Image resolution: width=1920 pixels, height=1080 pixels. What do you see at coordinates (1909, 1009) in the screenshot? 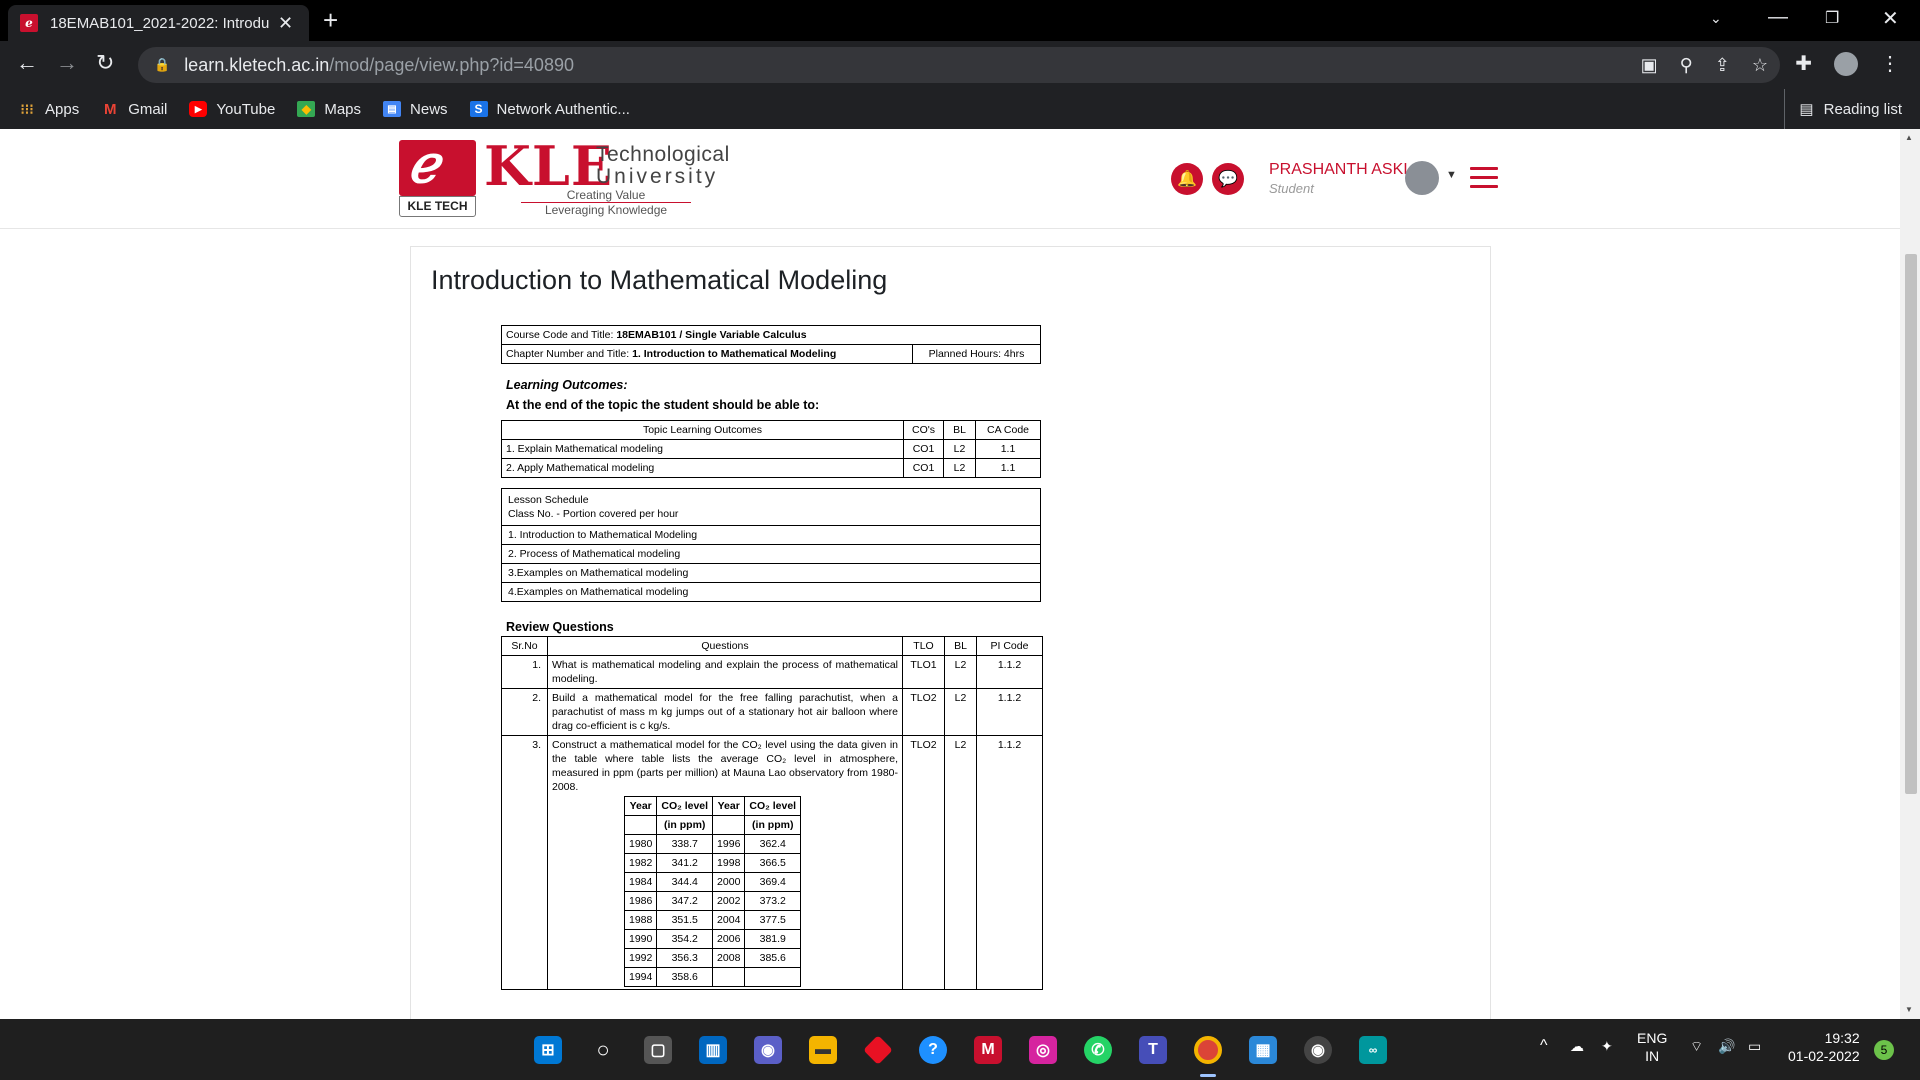
I see `scroll-down-icon: ▼` at bounding box center [1909, 1009].